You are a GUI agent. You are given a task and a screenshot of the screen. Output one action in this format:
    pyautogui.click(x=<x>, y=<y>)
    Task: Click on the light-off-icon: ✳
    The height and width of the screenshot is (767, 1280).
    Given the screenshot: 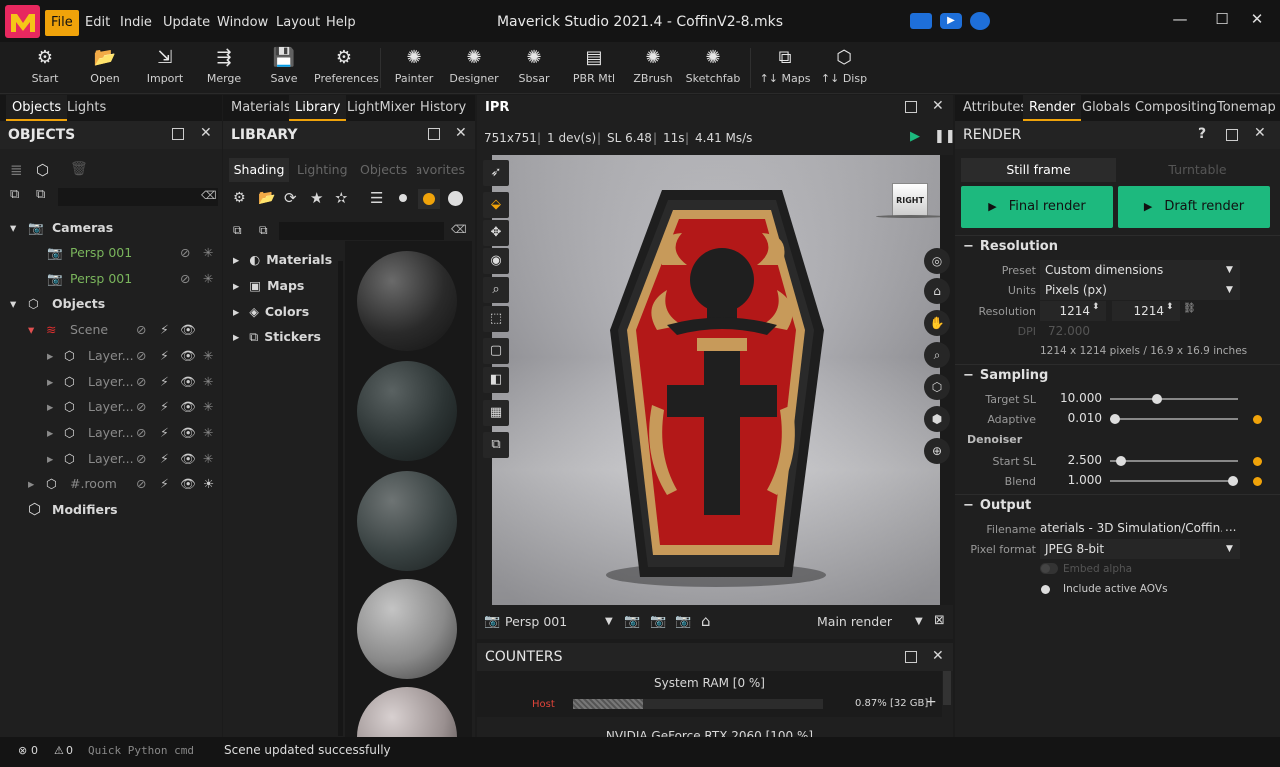 What is the action you would take?
    pyautogui.click(x=208, y=458)
    